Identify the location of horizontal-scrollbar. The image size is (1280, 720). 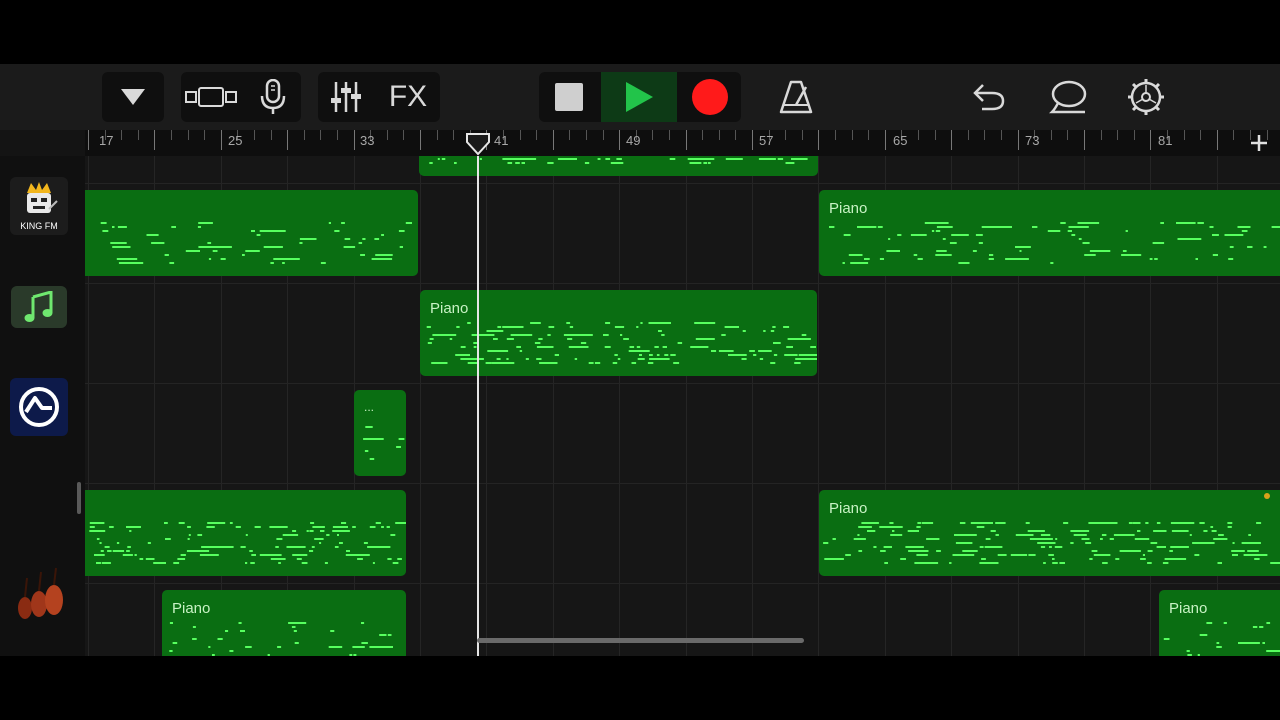
(640, 640).